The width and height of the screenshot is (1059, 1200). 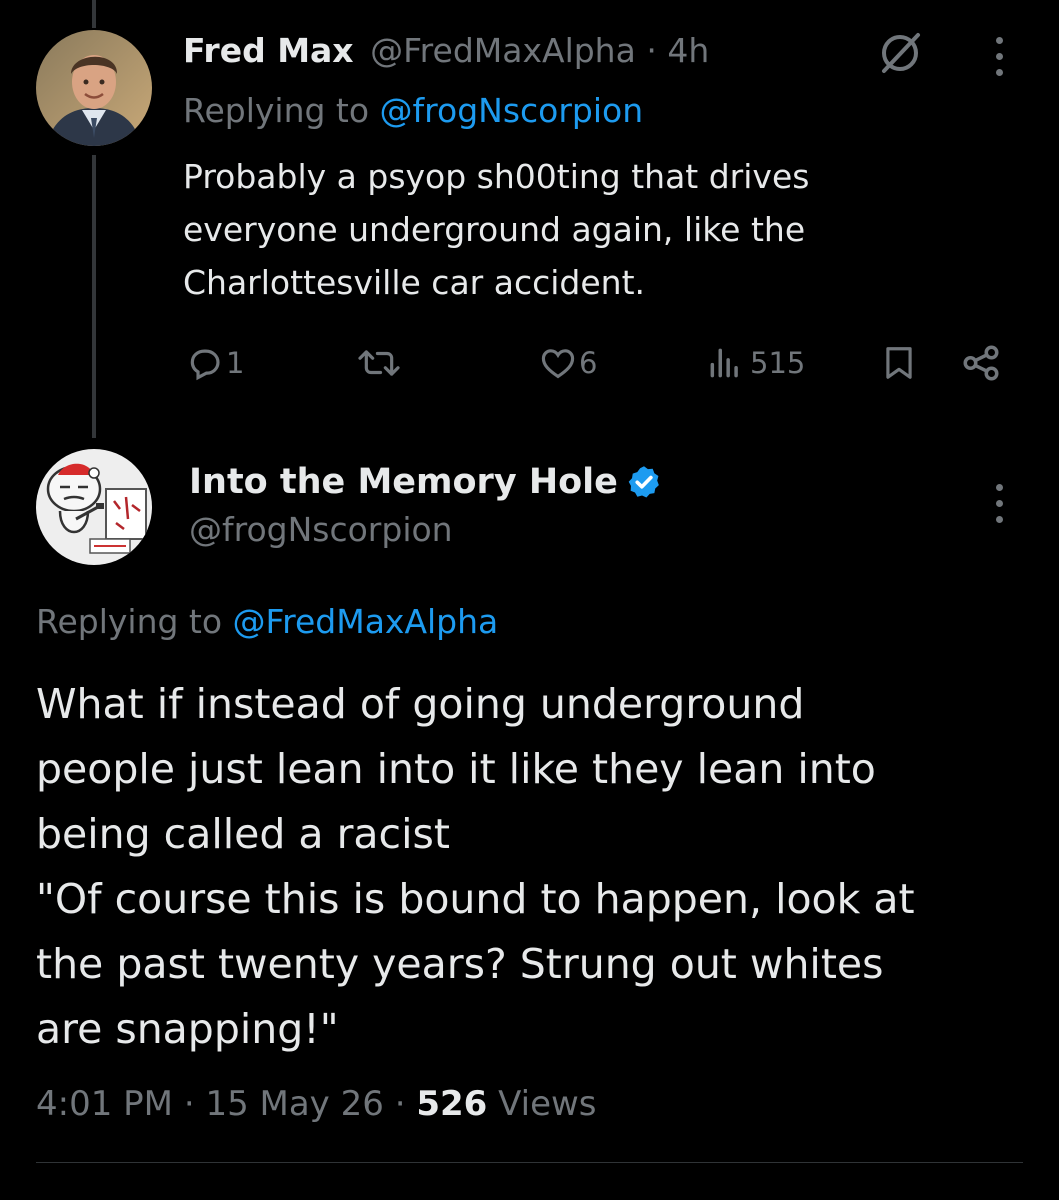 I want to click on replying-to-line: Replying to @frogNscorpion, so click(x=413, y=111).